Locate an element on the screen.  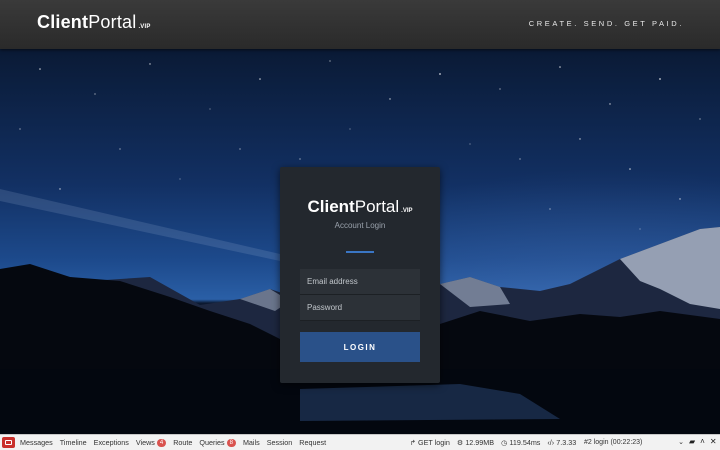
tab-session: Session is located at coordinates (280, 442).